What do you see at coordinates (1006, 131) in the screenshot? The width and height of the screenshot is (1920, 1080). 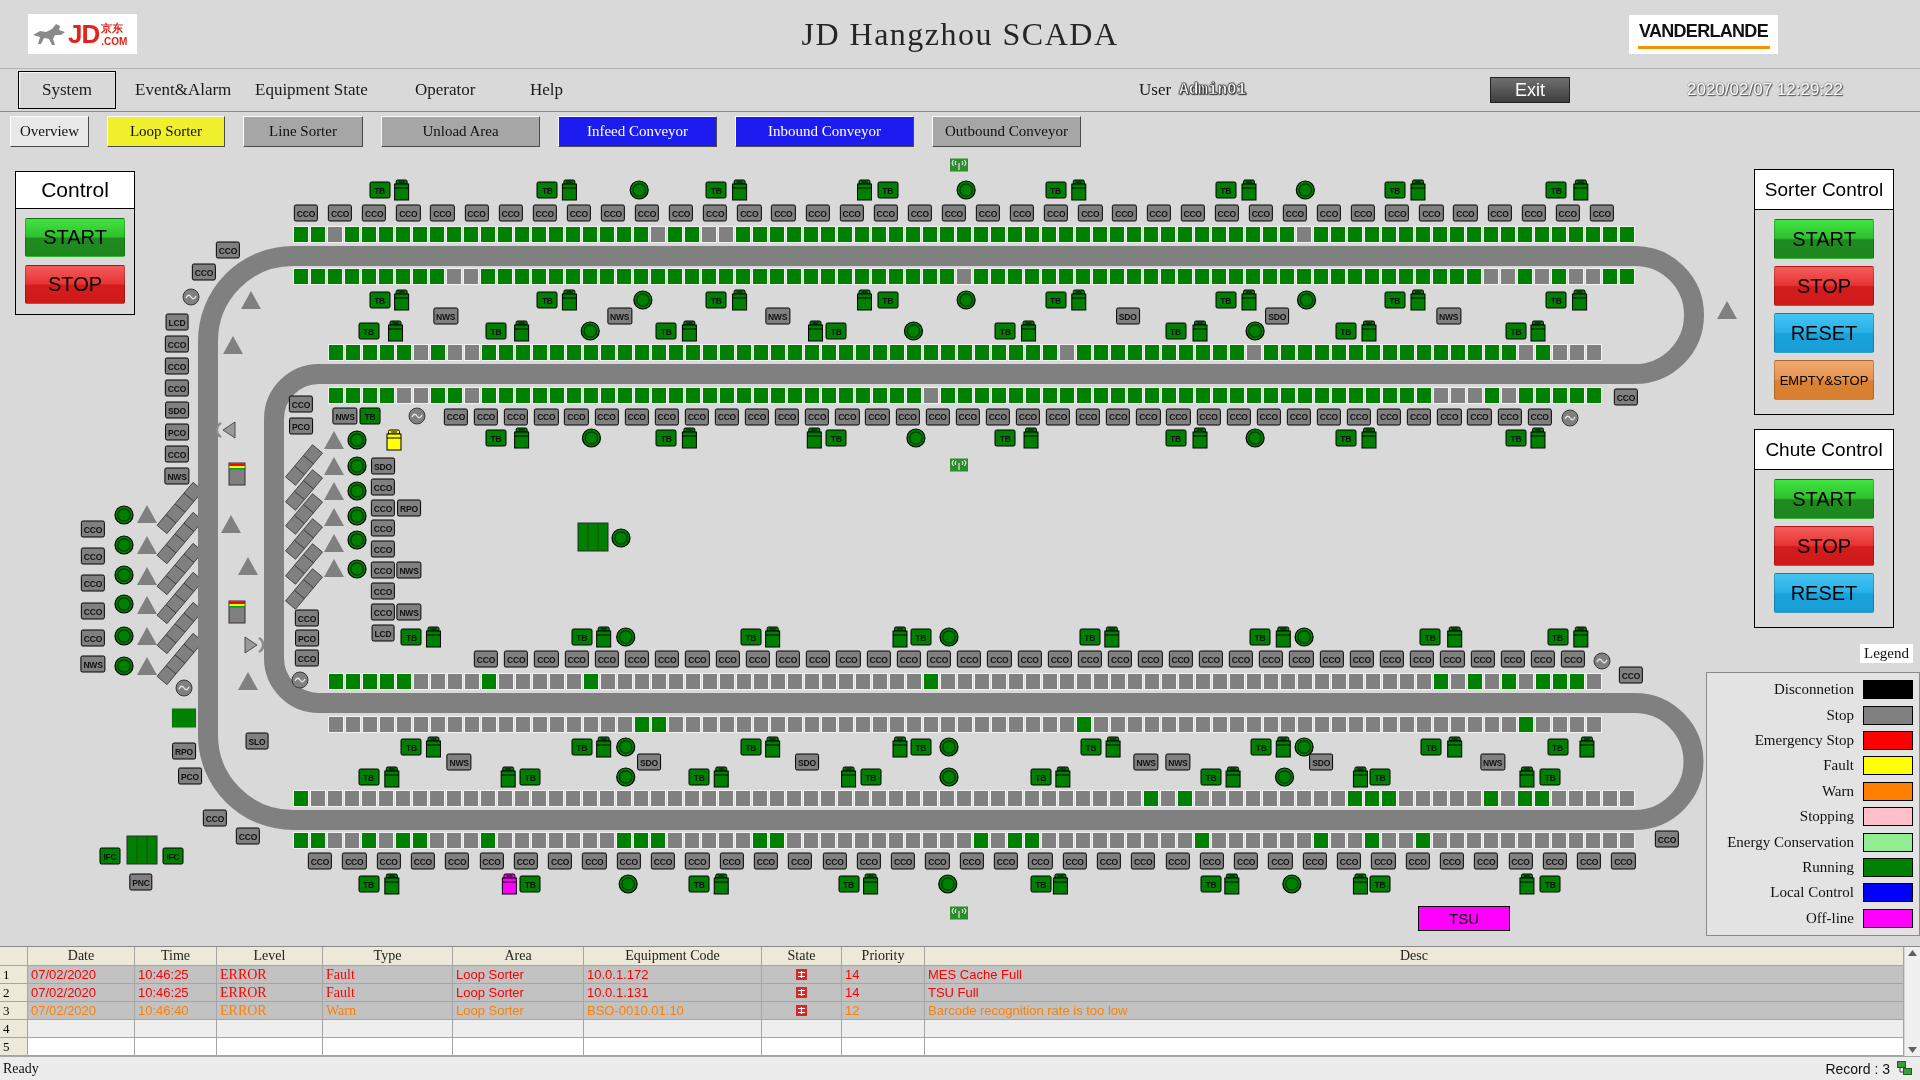 I see `area-tab: Outbound Conveyor` at bounding box center [1006, 131].